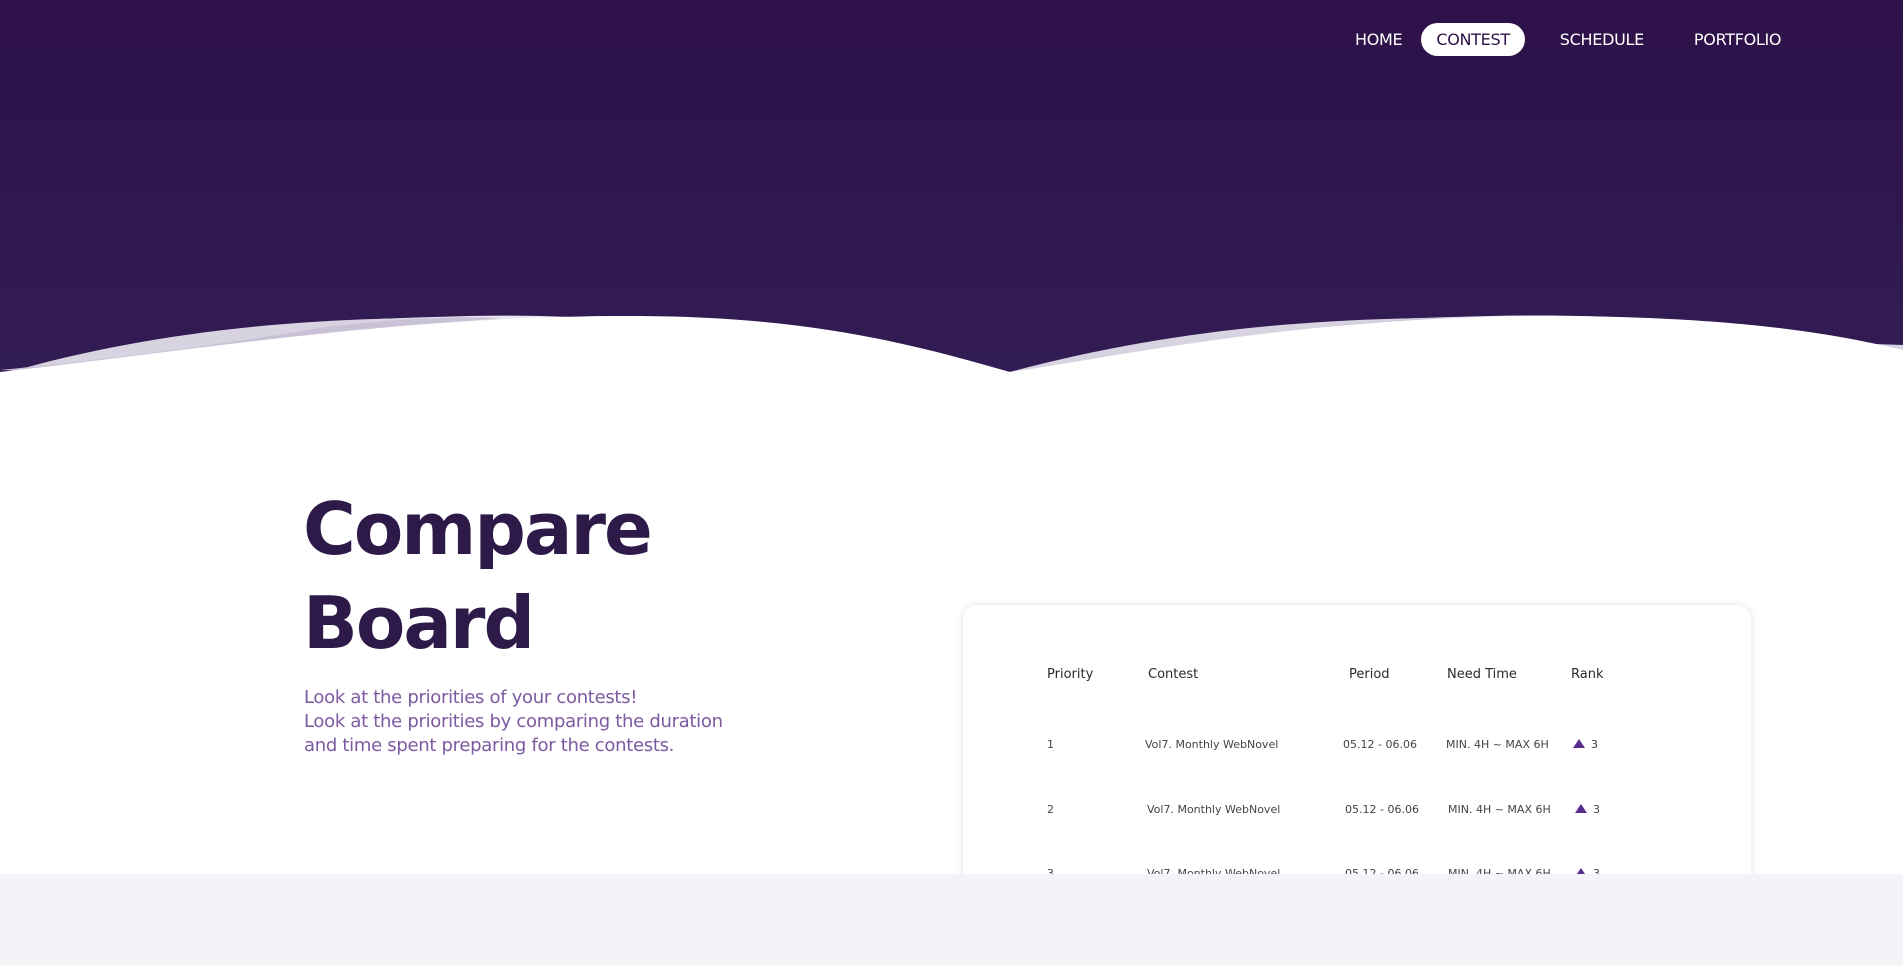  Describe the element at coordinates (1050, 809) in the screenshot. I see `row-priority: 2` at that location.